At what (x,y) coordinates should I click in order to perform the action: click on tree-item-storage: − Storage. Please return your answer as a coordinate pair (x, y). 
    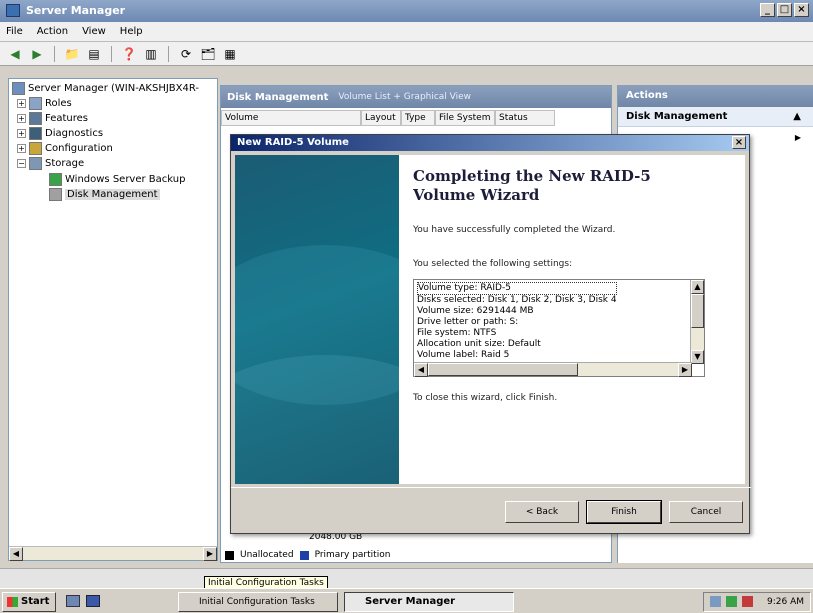
    Looking at the image, I should click on (50, 163).